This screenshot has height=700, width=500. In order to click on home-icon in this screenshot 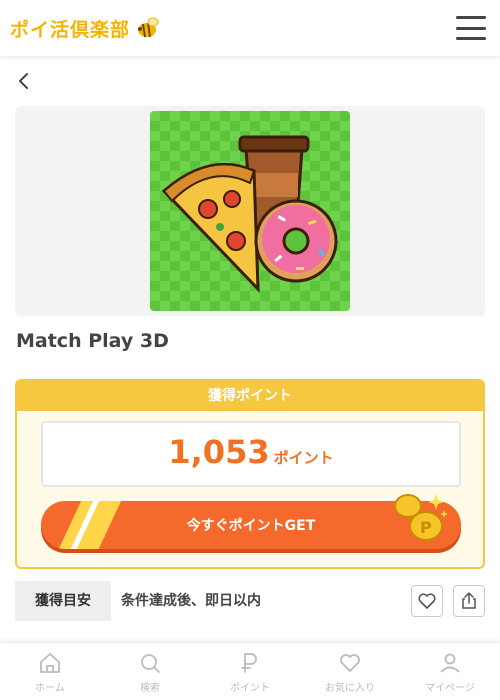, I will do `click(50, 663)`.